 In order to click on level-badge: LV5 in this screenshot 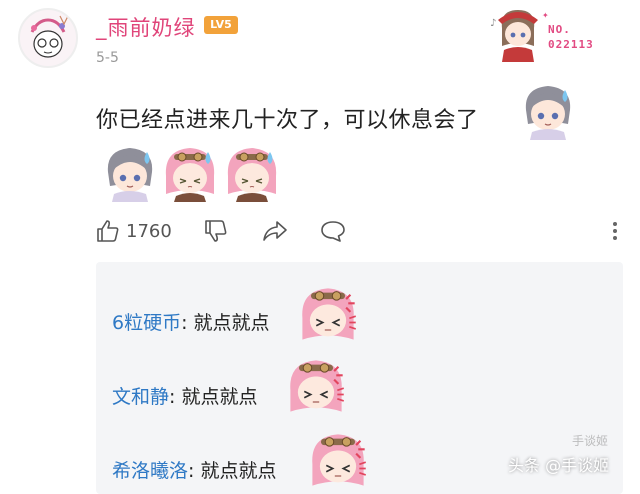, I will do `click(221, 25)`.